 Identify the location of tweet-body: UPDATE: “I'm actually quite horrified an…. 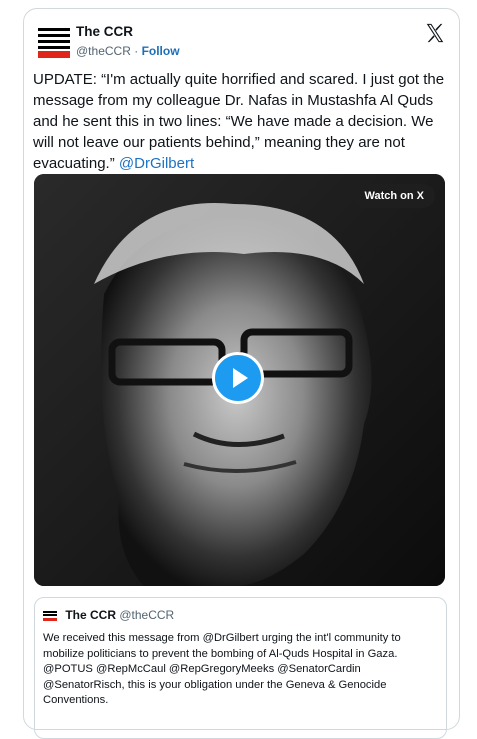
(243, 121).